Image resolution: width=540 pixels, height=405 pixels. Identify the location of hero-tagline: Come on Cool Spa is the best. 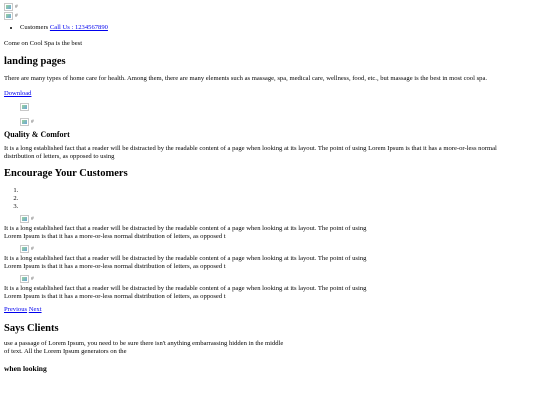
(43, 43).